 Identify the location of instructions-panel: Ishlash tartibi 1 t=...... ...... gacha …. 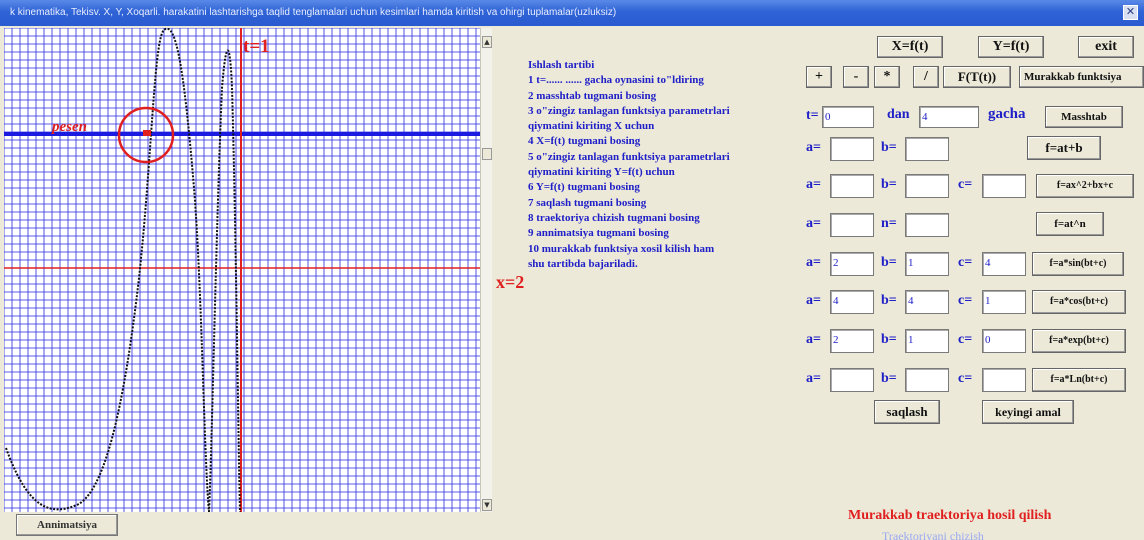
(663, 165).